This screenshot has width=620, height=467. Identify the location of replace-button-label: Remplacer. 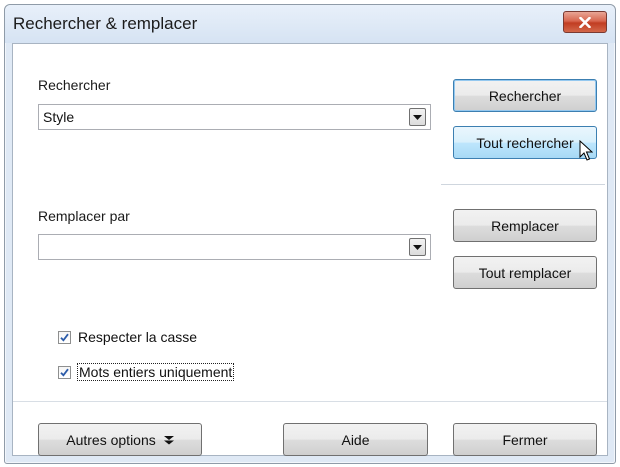
(525, 225).